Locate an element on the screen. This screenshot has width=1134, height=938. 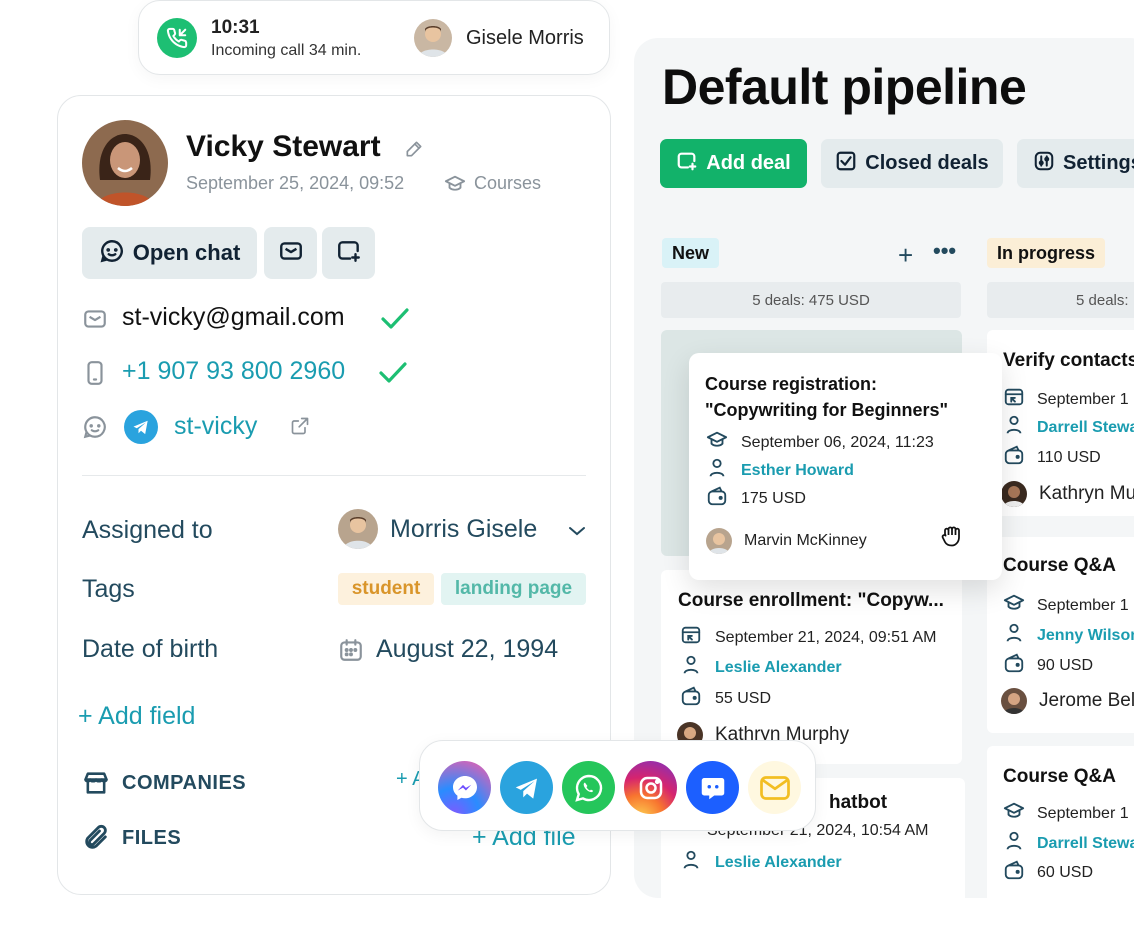
grab-hand-icon is located at coordinates (952, 537).